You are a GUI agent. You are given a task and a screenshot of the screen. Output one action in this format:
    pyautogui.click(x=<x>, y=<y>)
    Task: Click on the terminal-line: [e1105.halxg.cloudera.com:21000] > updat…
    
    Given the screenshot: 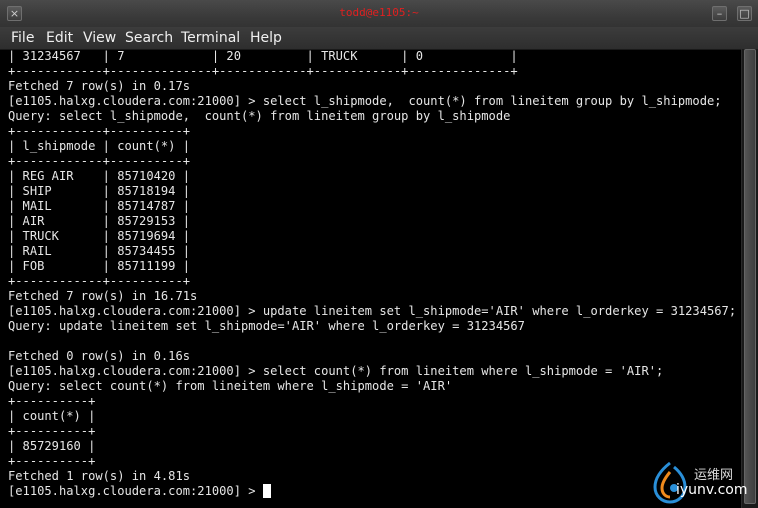 What is the action you would take?
    pyautogui.click(x=372, y=311)
    